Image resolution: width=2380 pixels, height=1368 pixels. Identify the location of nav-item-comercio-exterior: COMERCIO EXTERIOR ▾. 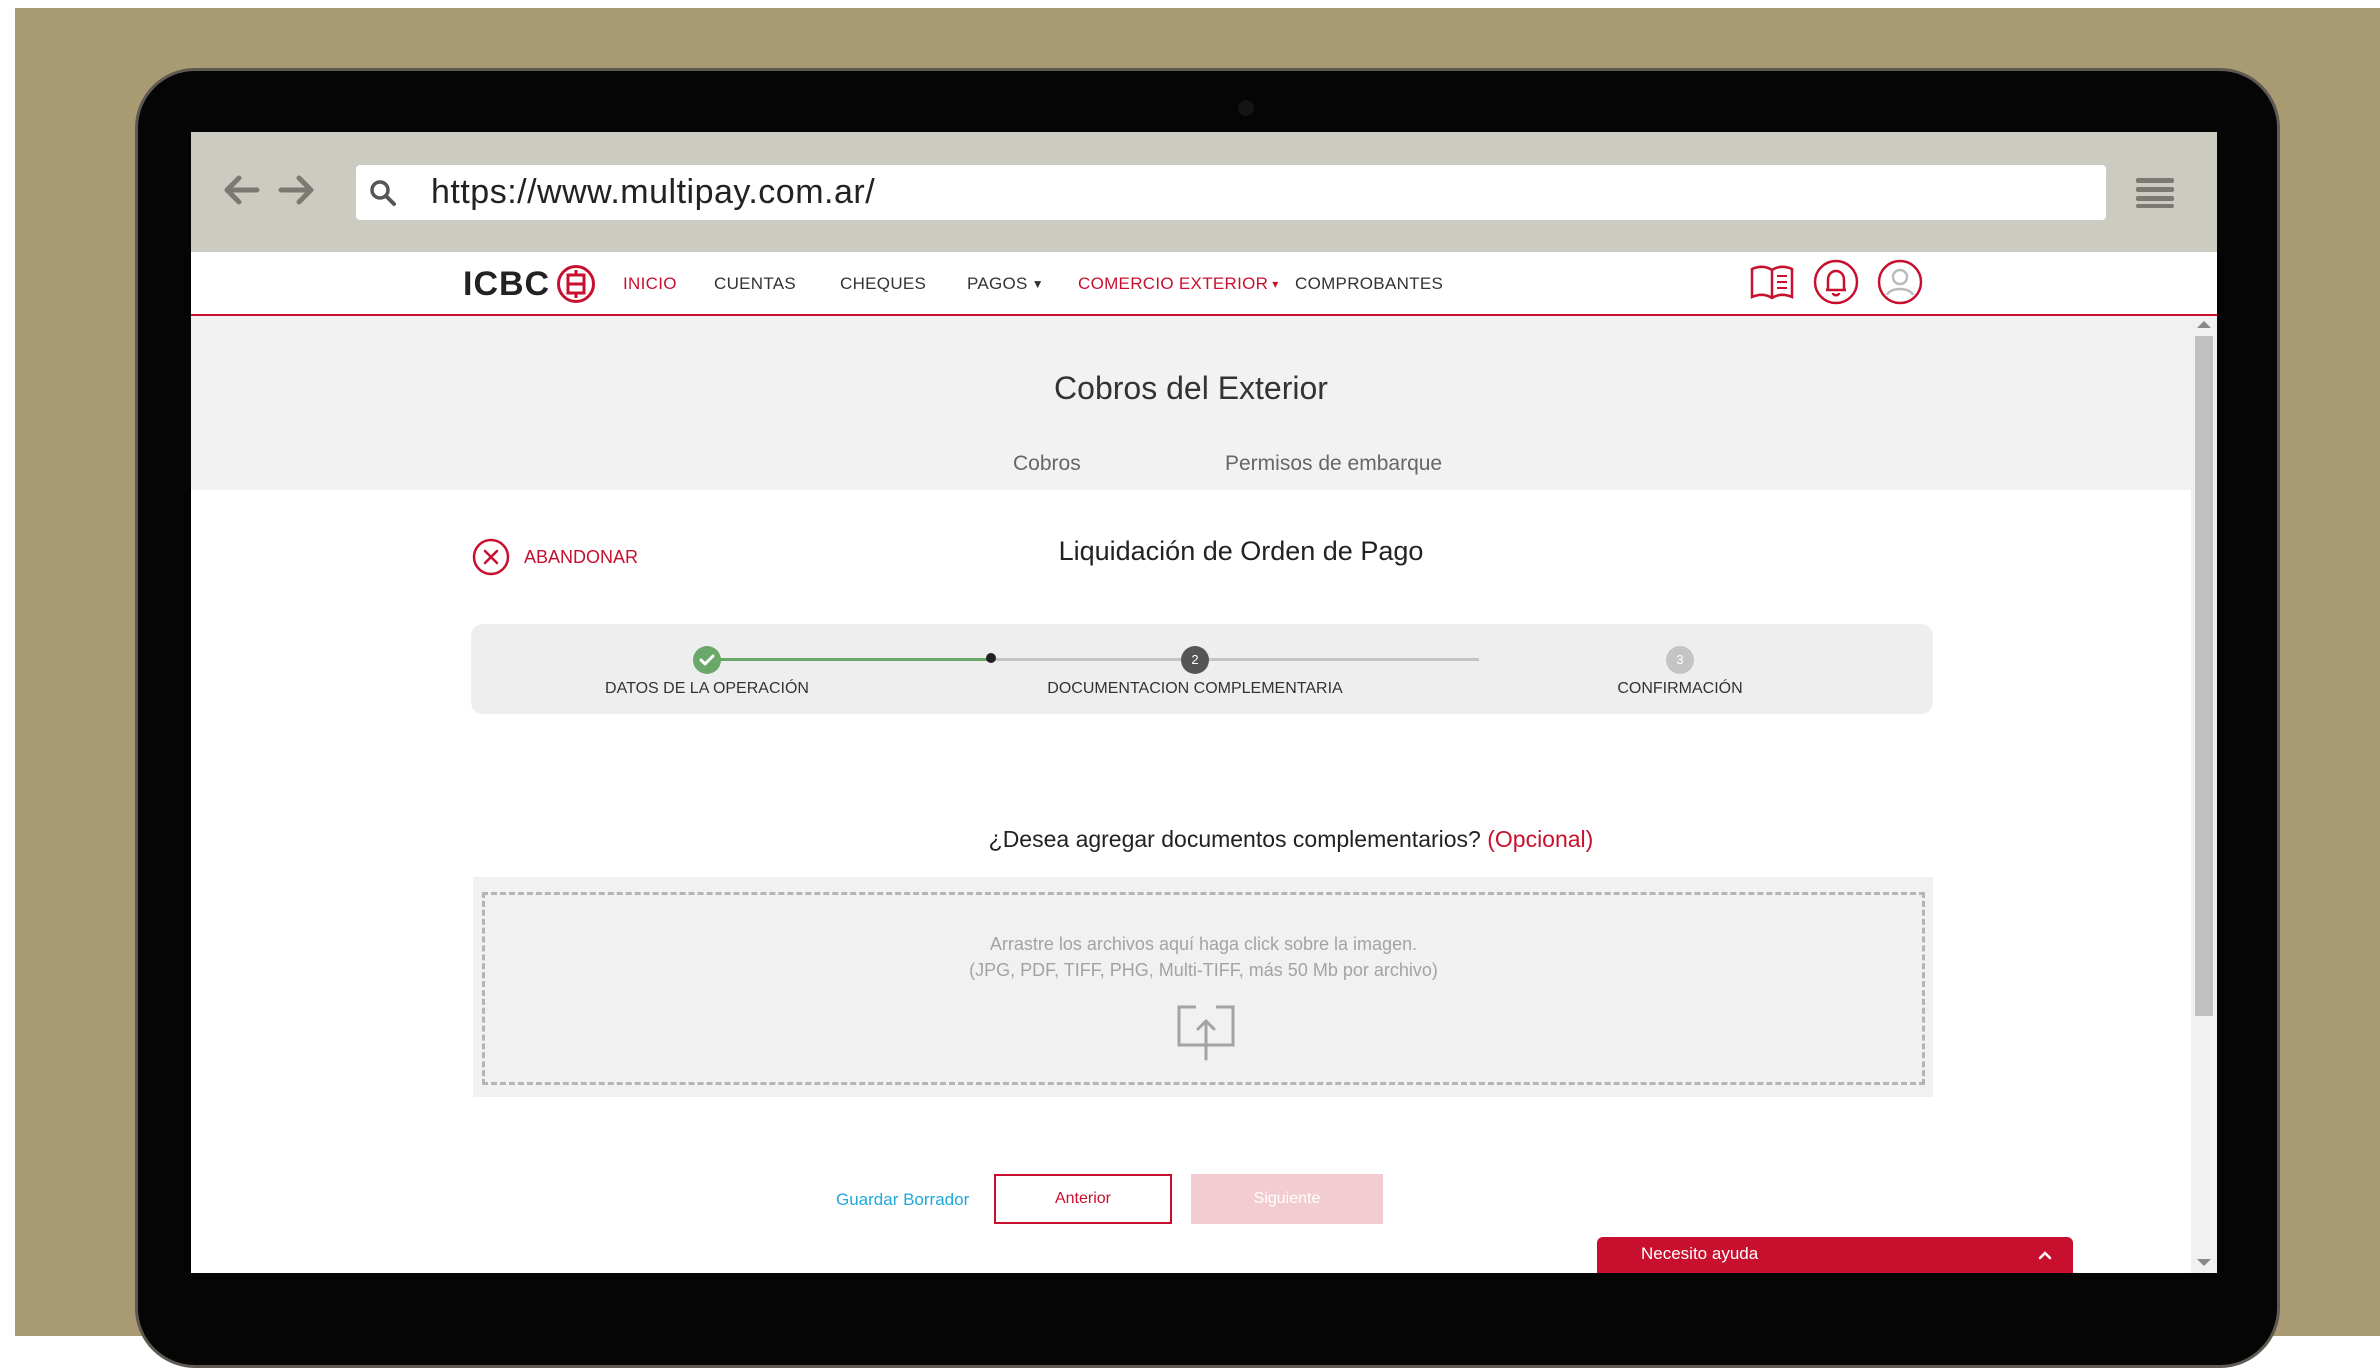
(1178, 284).